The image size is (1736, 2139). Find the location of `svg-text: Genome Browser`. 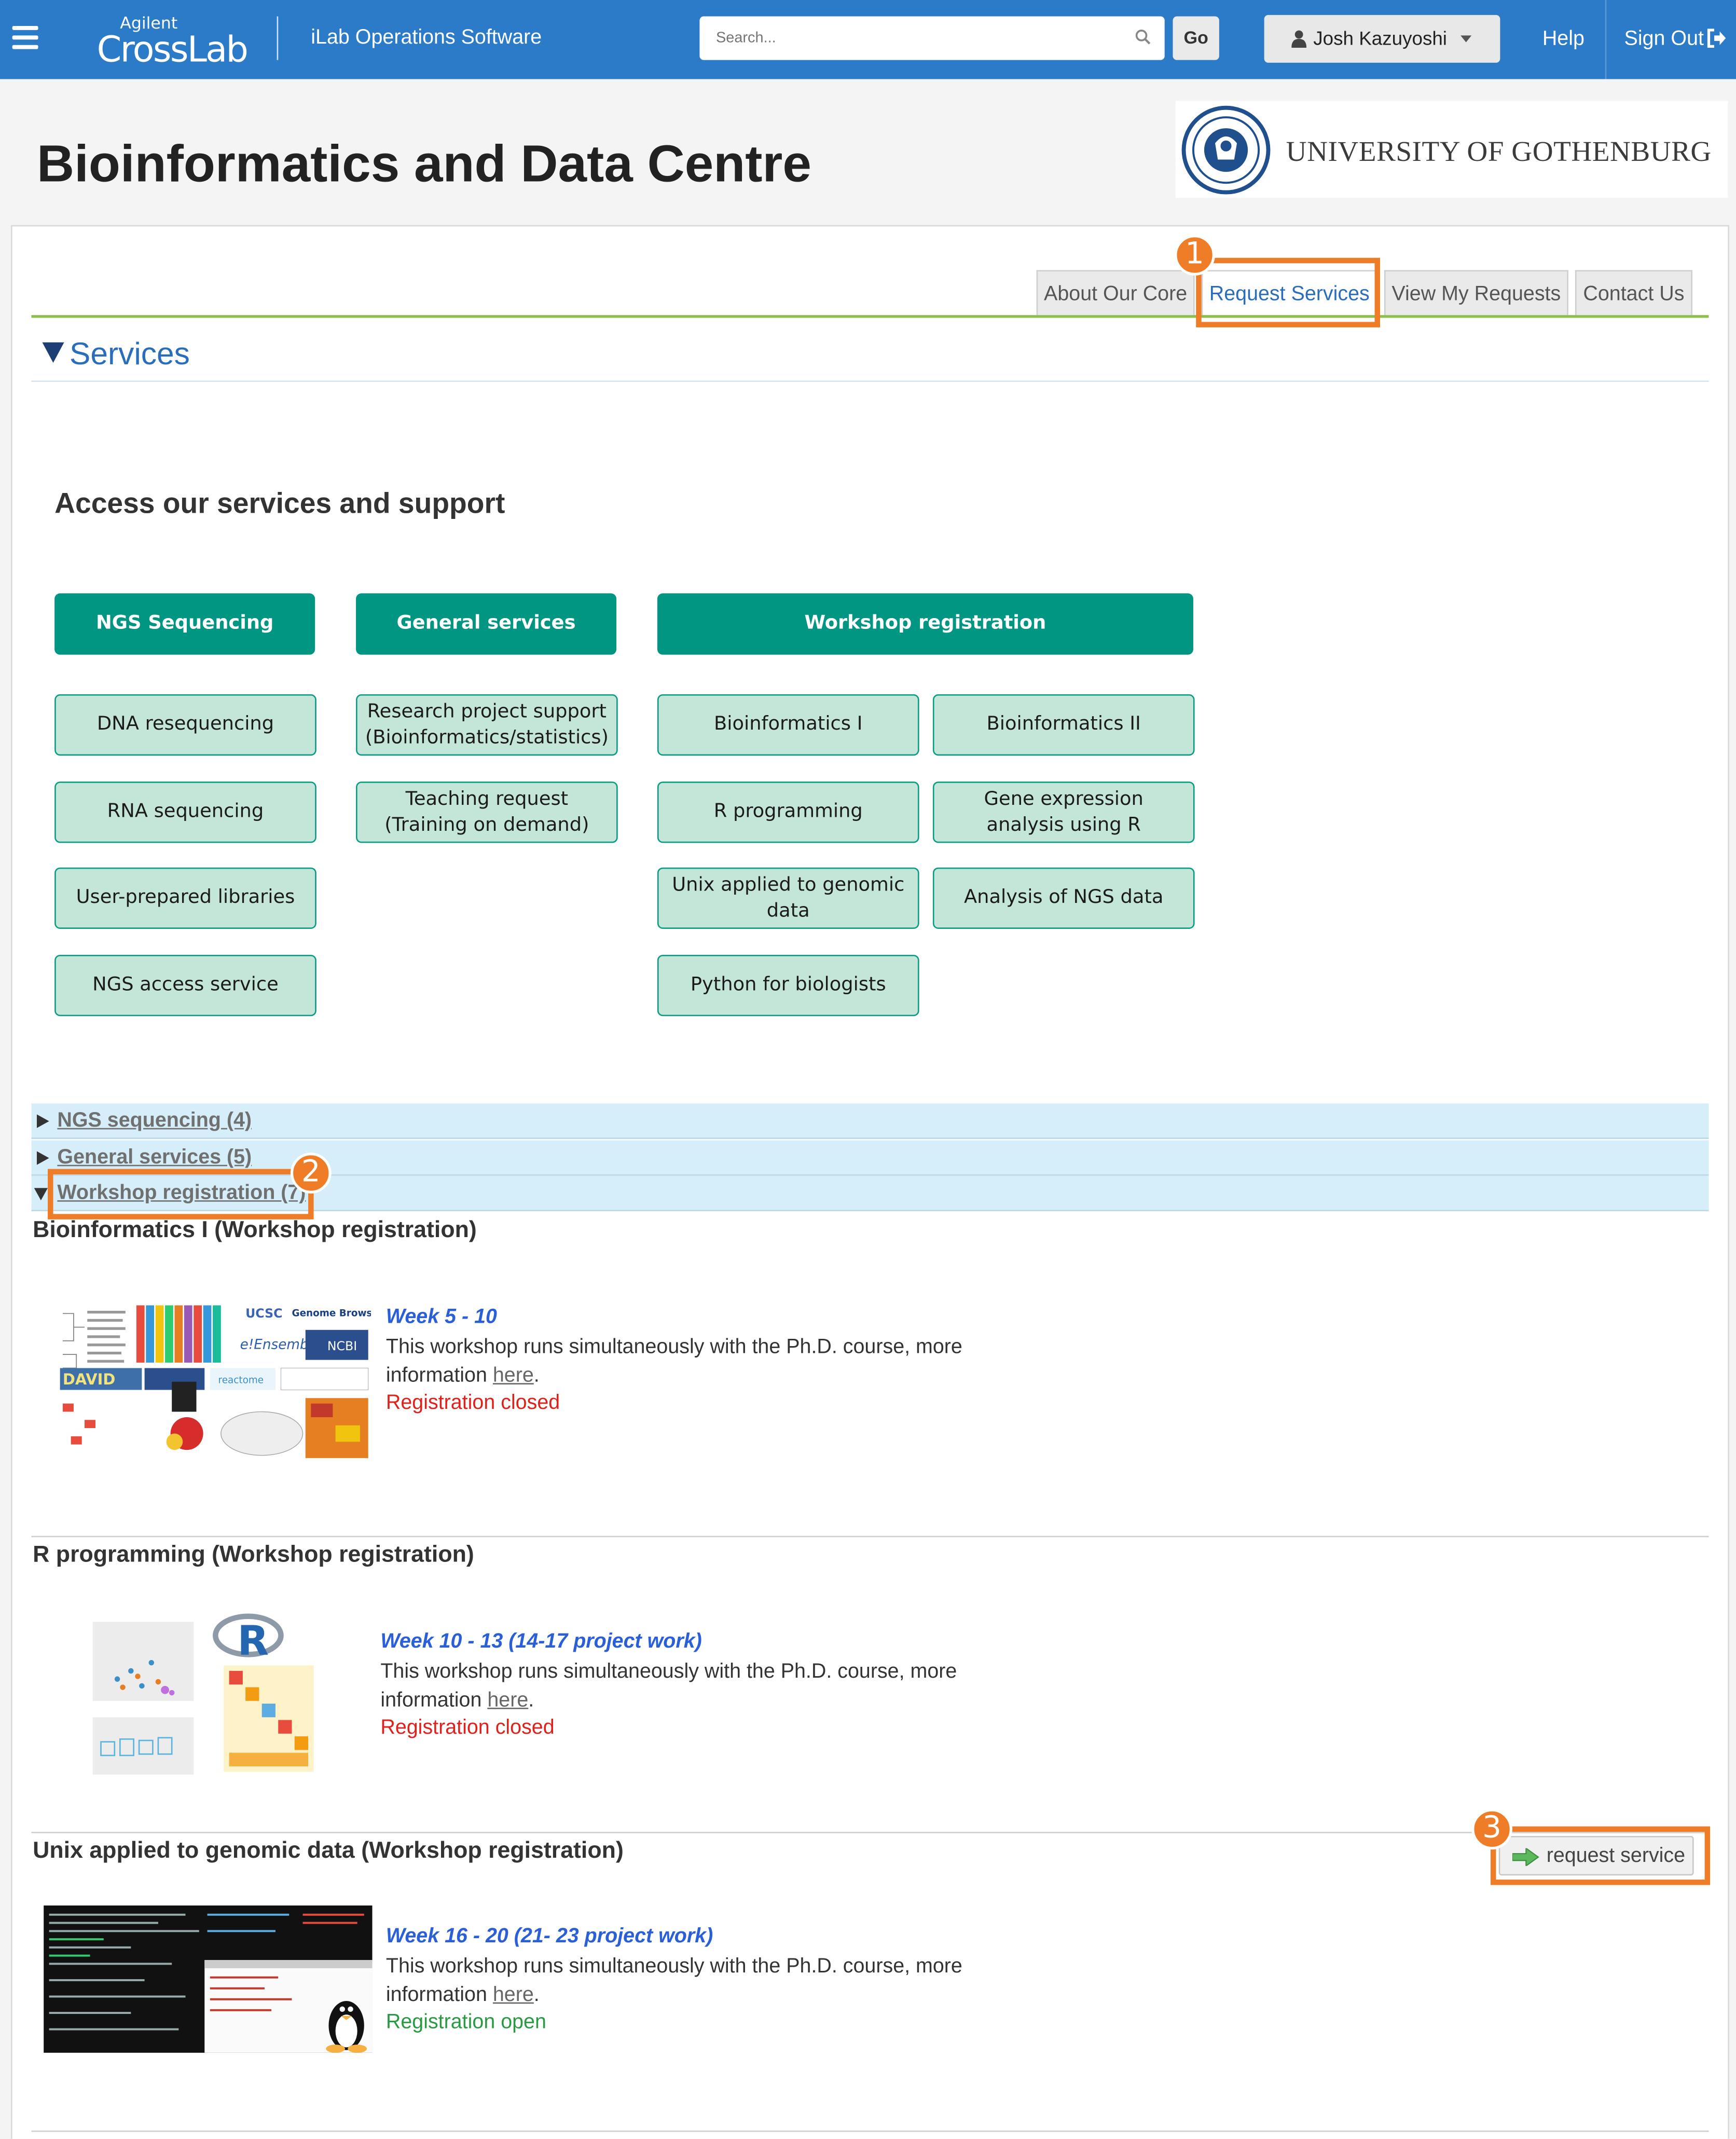

svg-text: Genome Browser is located at coordinates (331, 1313).